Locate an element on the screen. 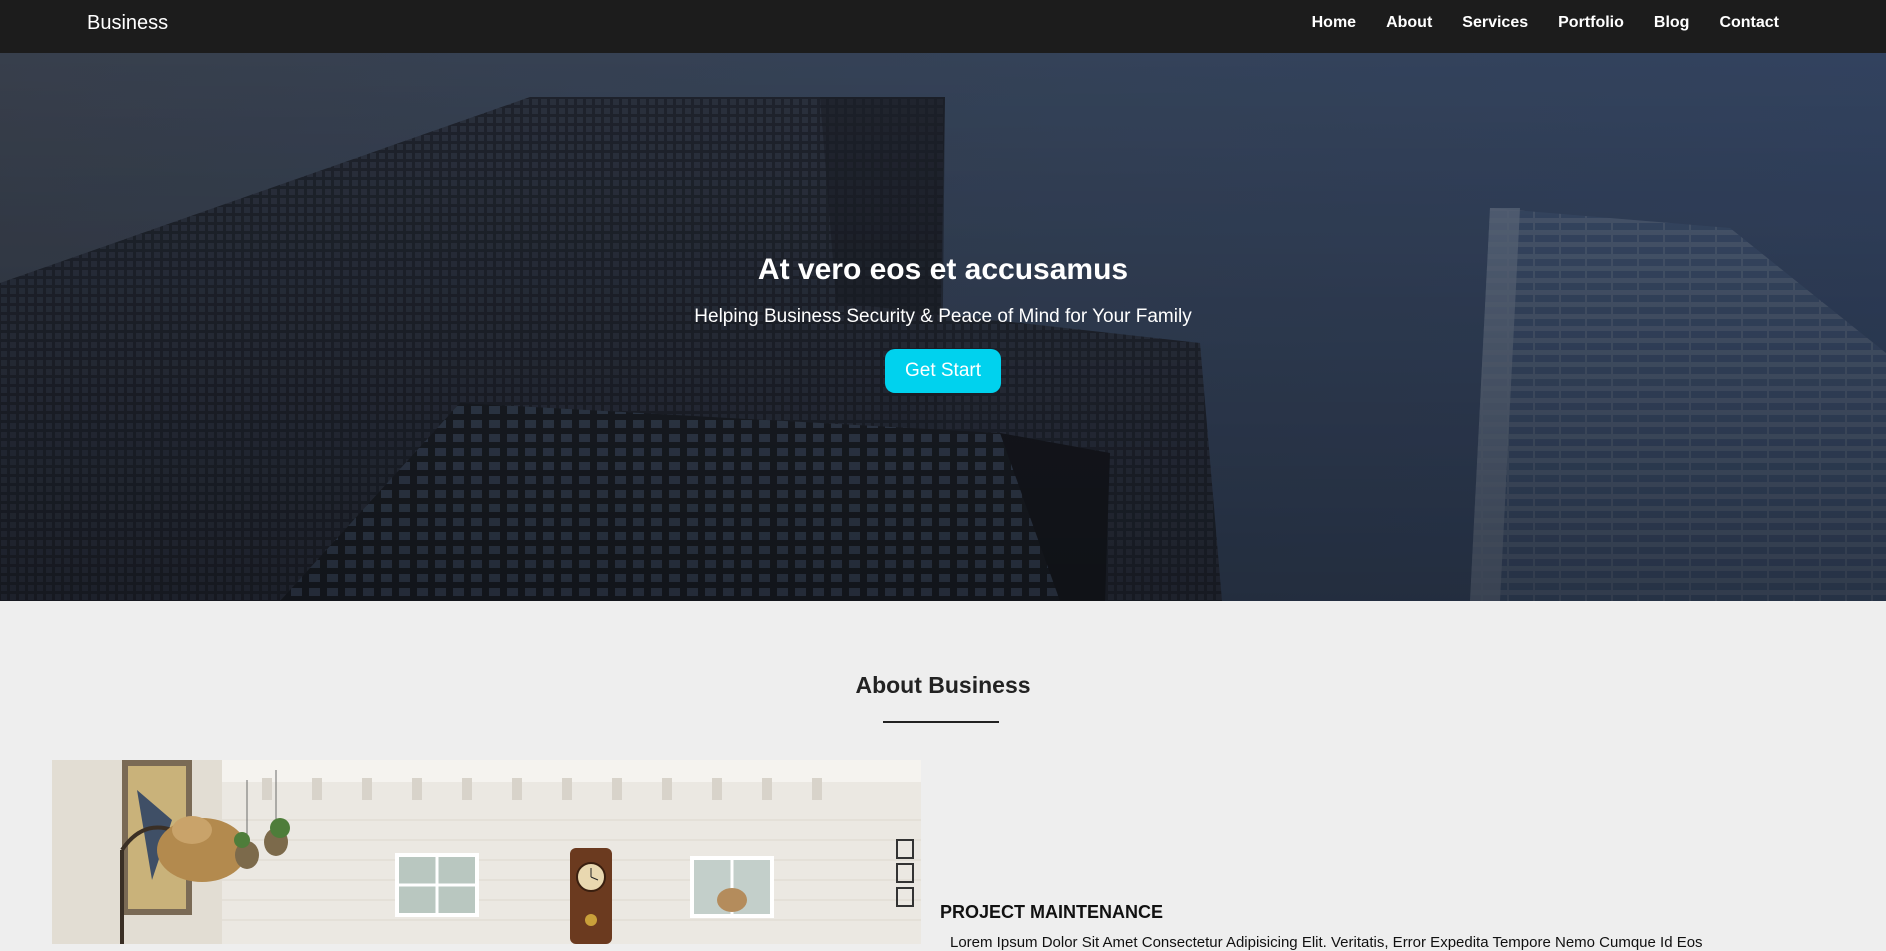 This screenshot has height=951, width=1886. about-image is located at coordinates (486, 852).